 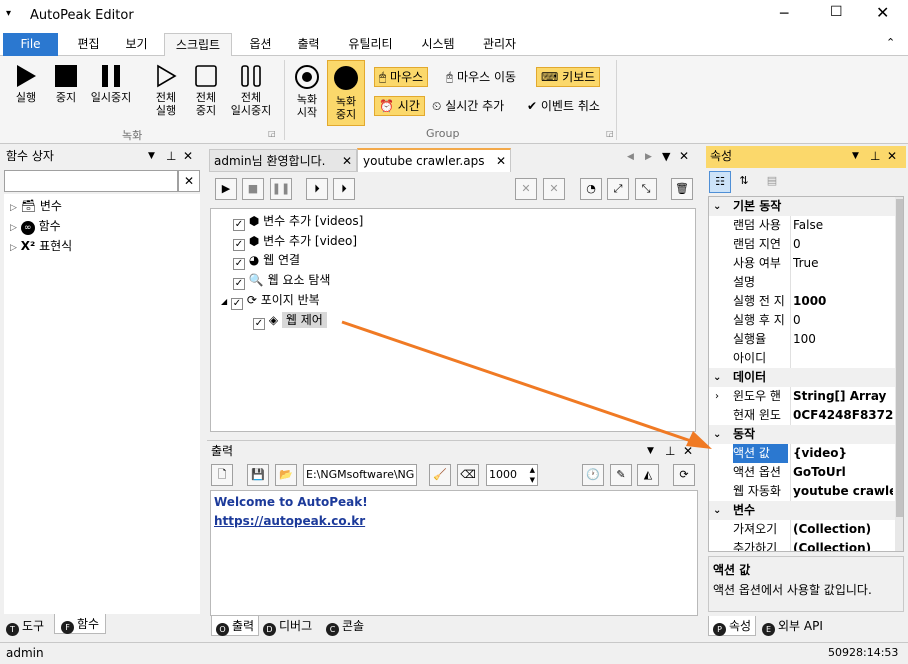 What do you see at coordinates (863, 652) in the screenshot?
I see `status-time: 50928:14:53` at bounding box center [863, 652].